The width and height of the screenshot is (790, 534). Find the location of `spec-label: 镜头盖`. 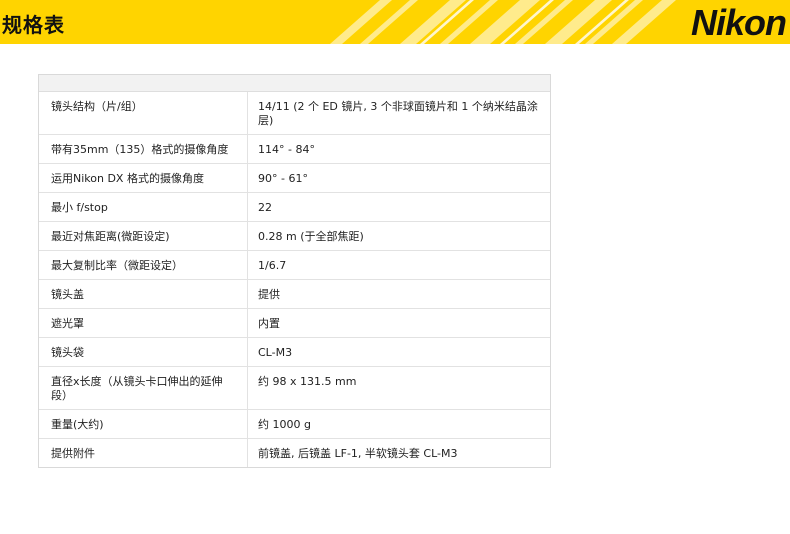

spec-label: 镜头盖 is located at coordinates (143, 294).